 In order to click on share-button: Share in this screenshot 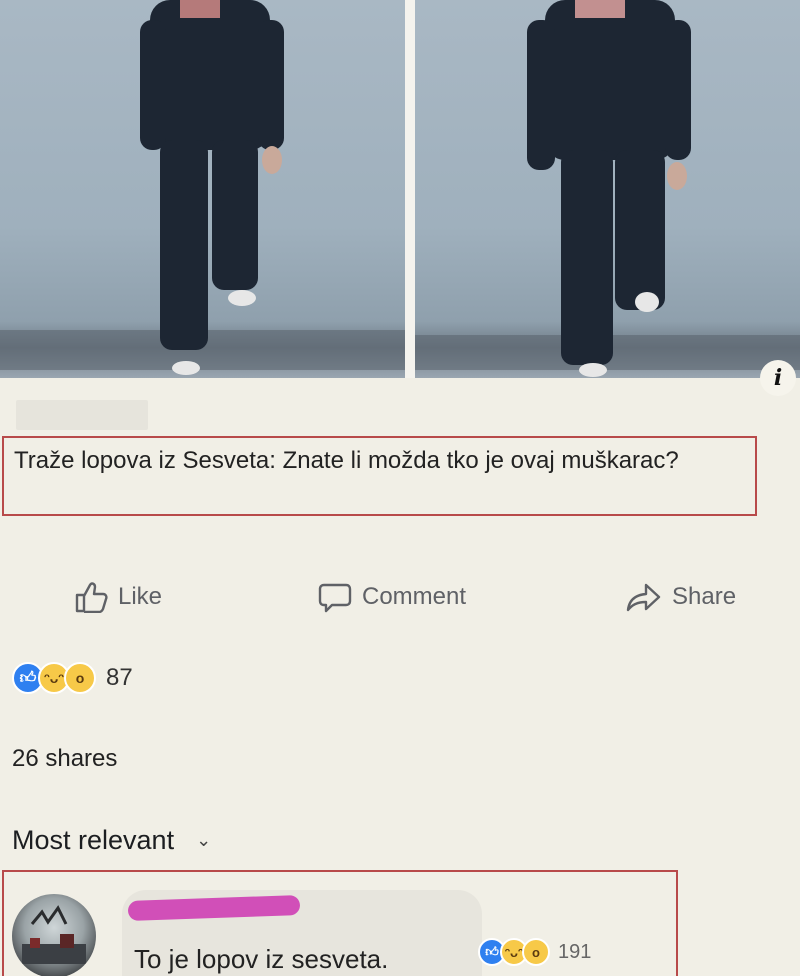, I will do `click(681, 597)`.